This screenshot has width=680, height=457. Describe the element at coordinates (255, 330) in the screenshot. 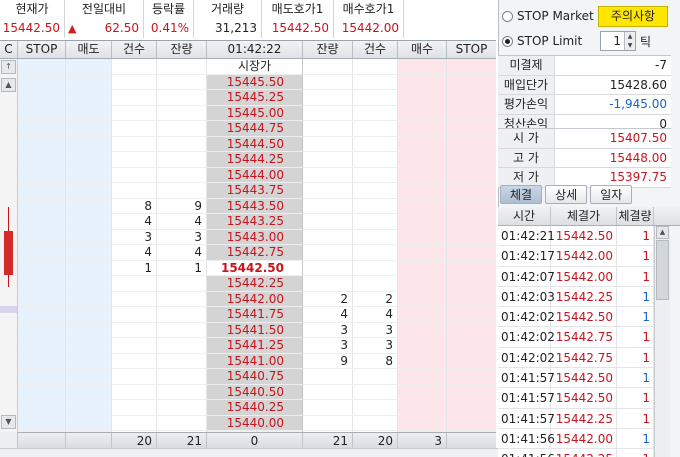

I see `price-level: 15441.50` at that location.